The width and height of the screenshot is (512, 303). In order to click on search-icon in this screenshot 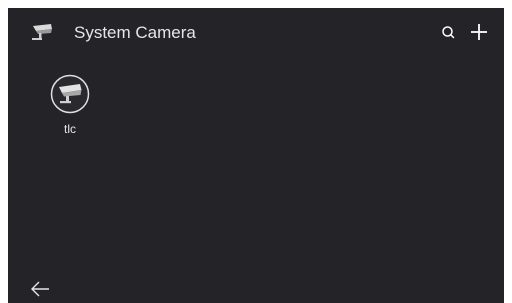, I will do `click(449, 33)`.